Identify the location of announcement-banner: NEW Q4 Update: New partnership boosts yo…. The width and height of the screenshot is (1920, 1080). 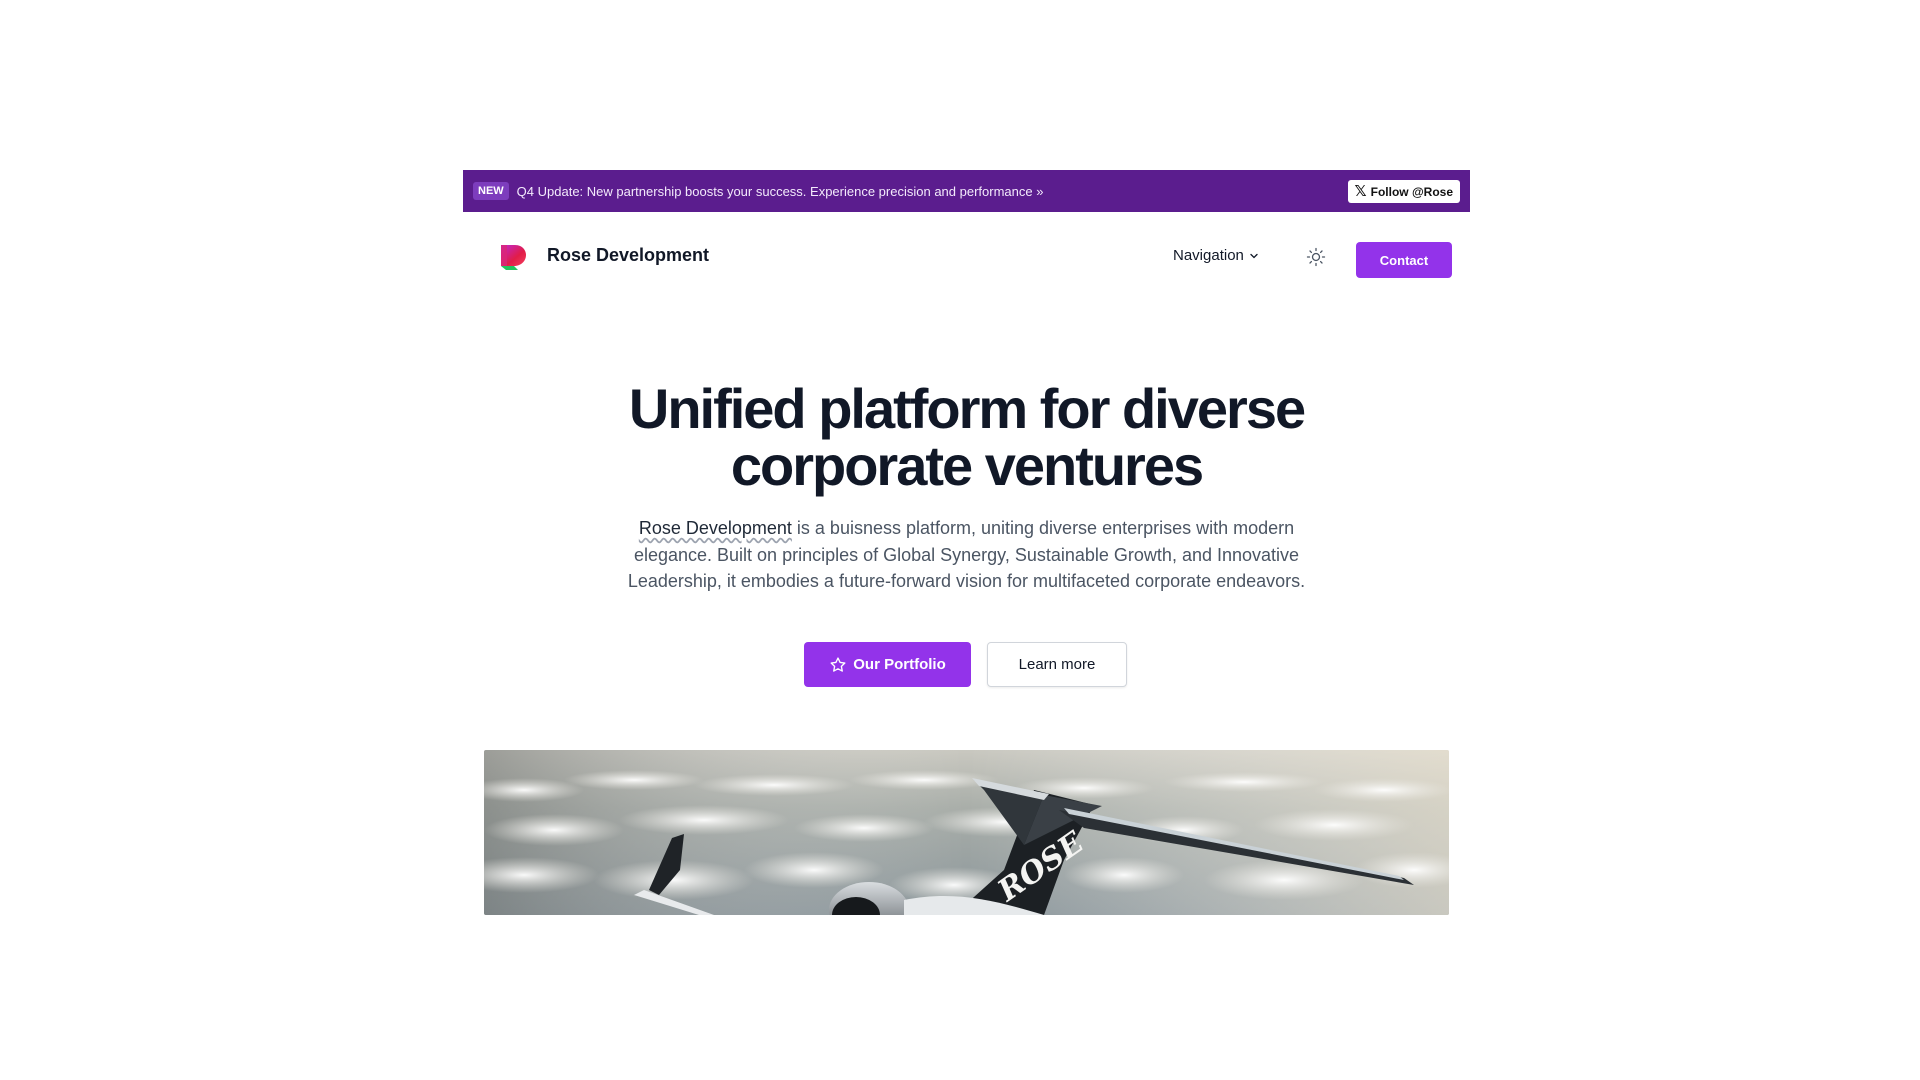
(966, 191).